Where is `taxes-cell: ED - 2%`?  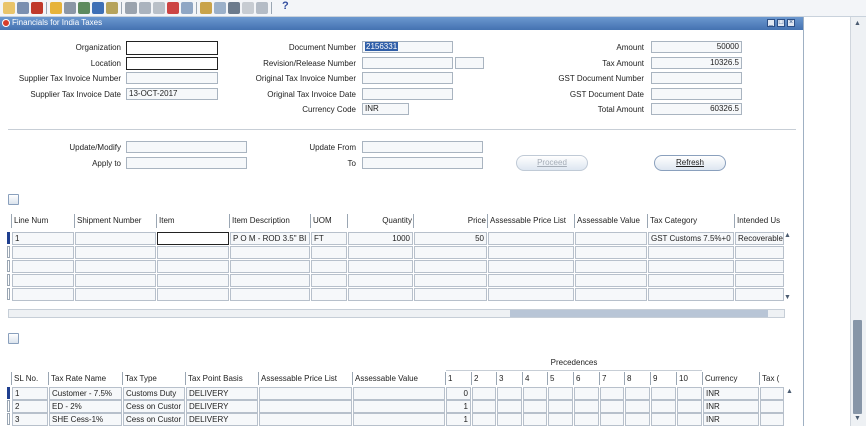 taxes-cell: ED - 2% is located at coordinates (85, 406).